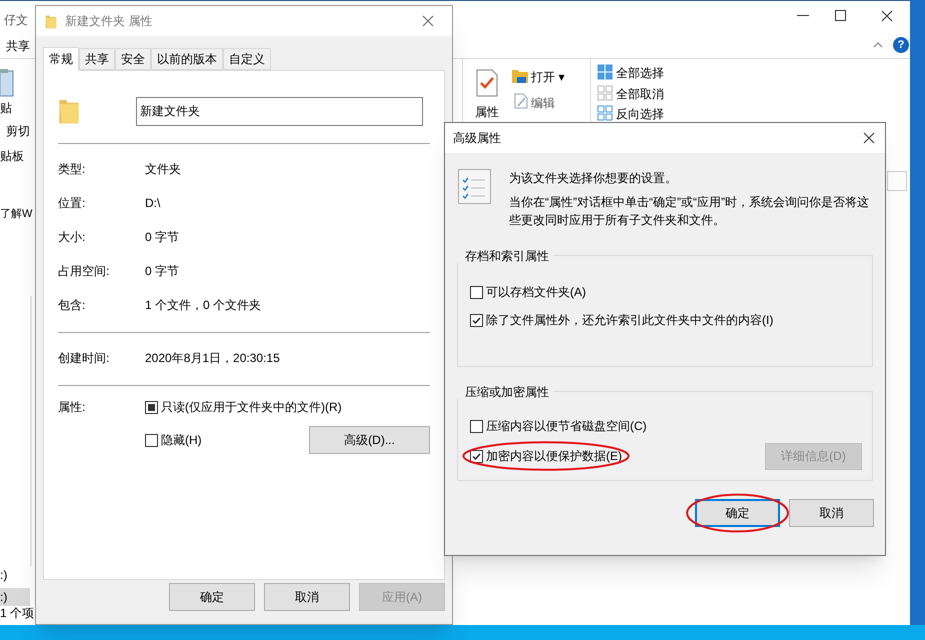 Image resolution: width=925 pixels, height=640 pixels. Describe the element at coordinates (6, 108) in the screenshot. I see `ribbon-button-label: 贴` at that location.